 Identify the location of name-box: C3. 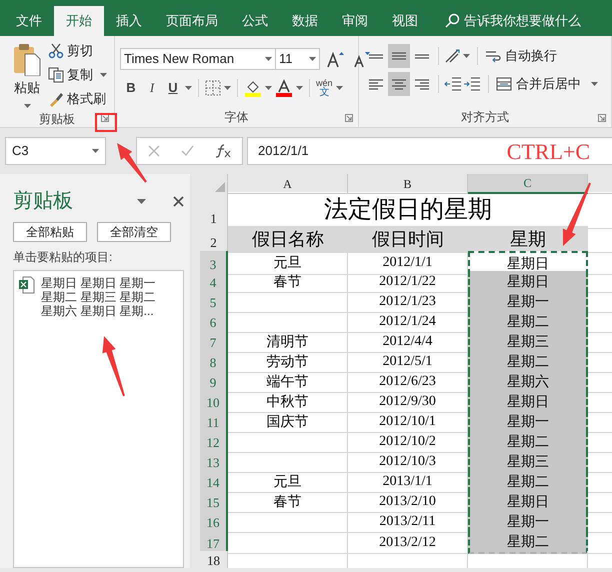
(55, 151).